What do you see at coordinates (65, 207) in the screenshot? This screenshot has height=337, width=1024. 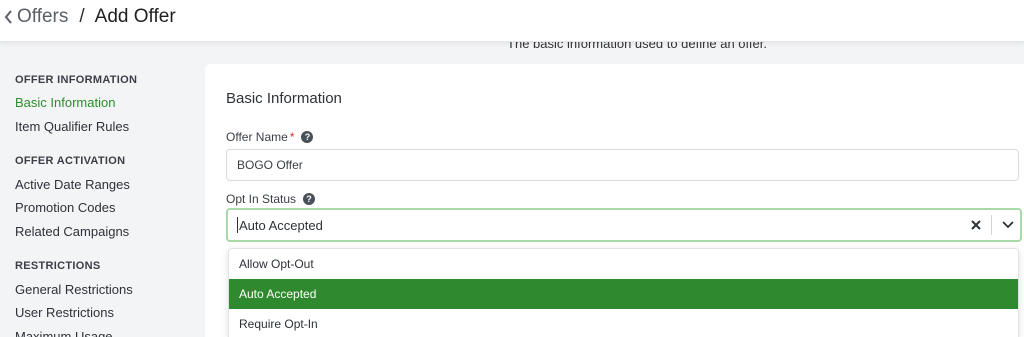 I see `sidebar-item-promotion-codes: Promotion Codes` at bounding box center [65, 207].